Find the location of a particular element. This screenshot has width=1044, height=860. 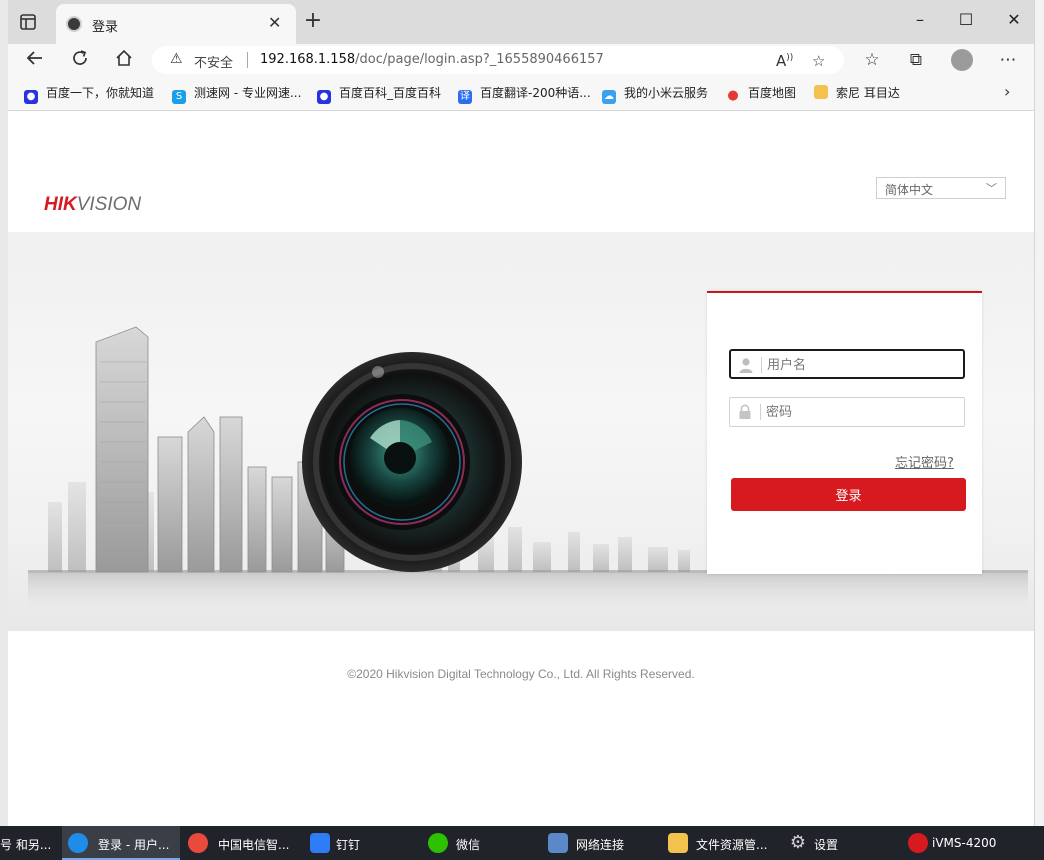

network-connections-icon is located at coordinates (558, 843).